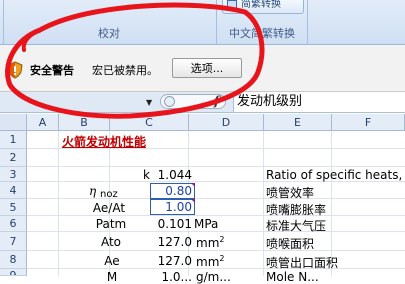 This screenshot has width=405, height=284. Describe the element at coordinates (112, 277) in the screenshot. I see `row9-label-cell: M` at that location.